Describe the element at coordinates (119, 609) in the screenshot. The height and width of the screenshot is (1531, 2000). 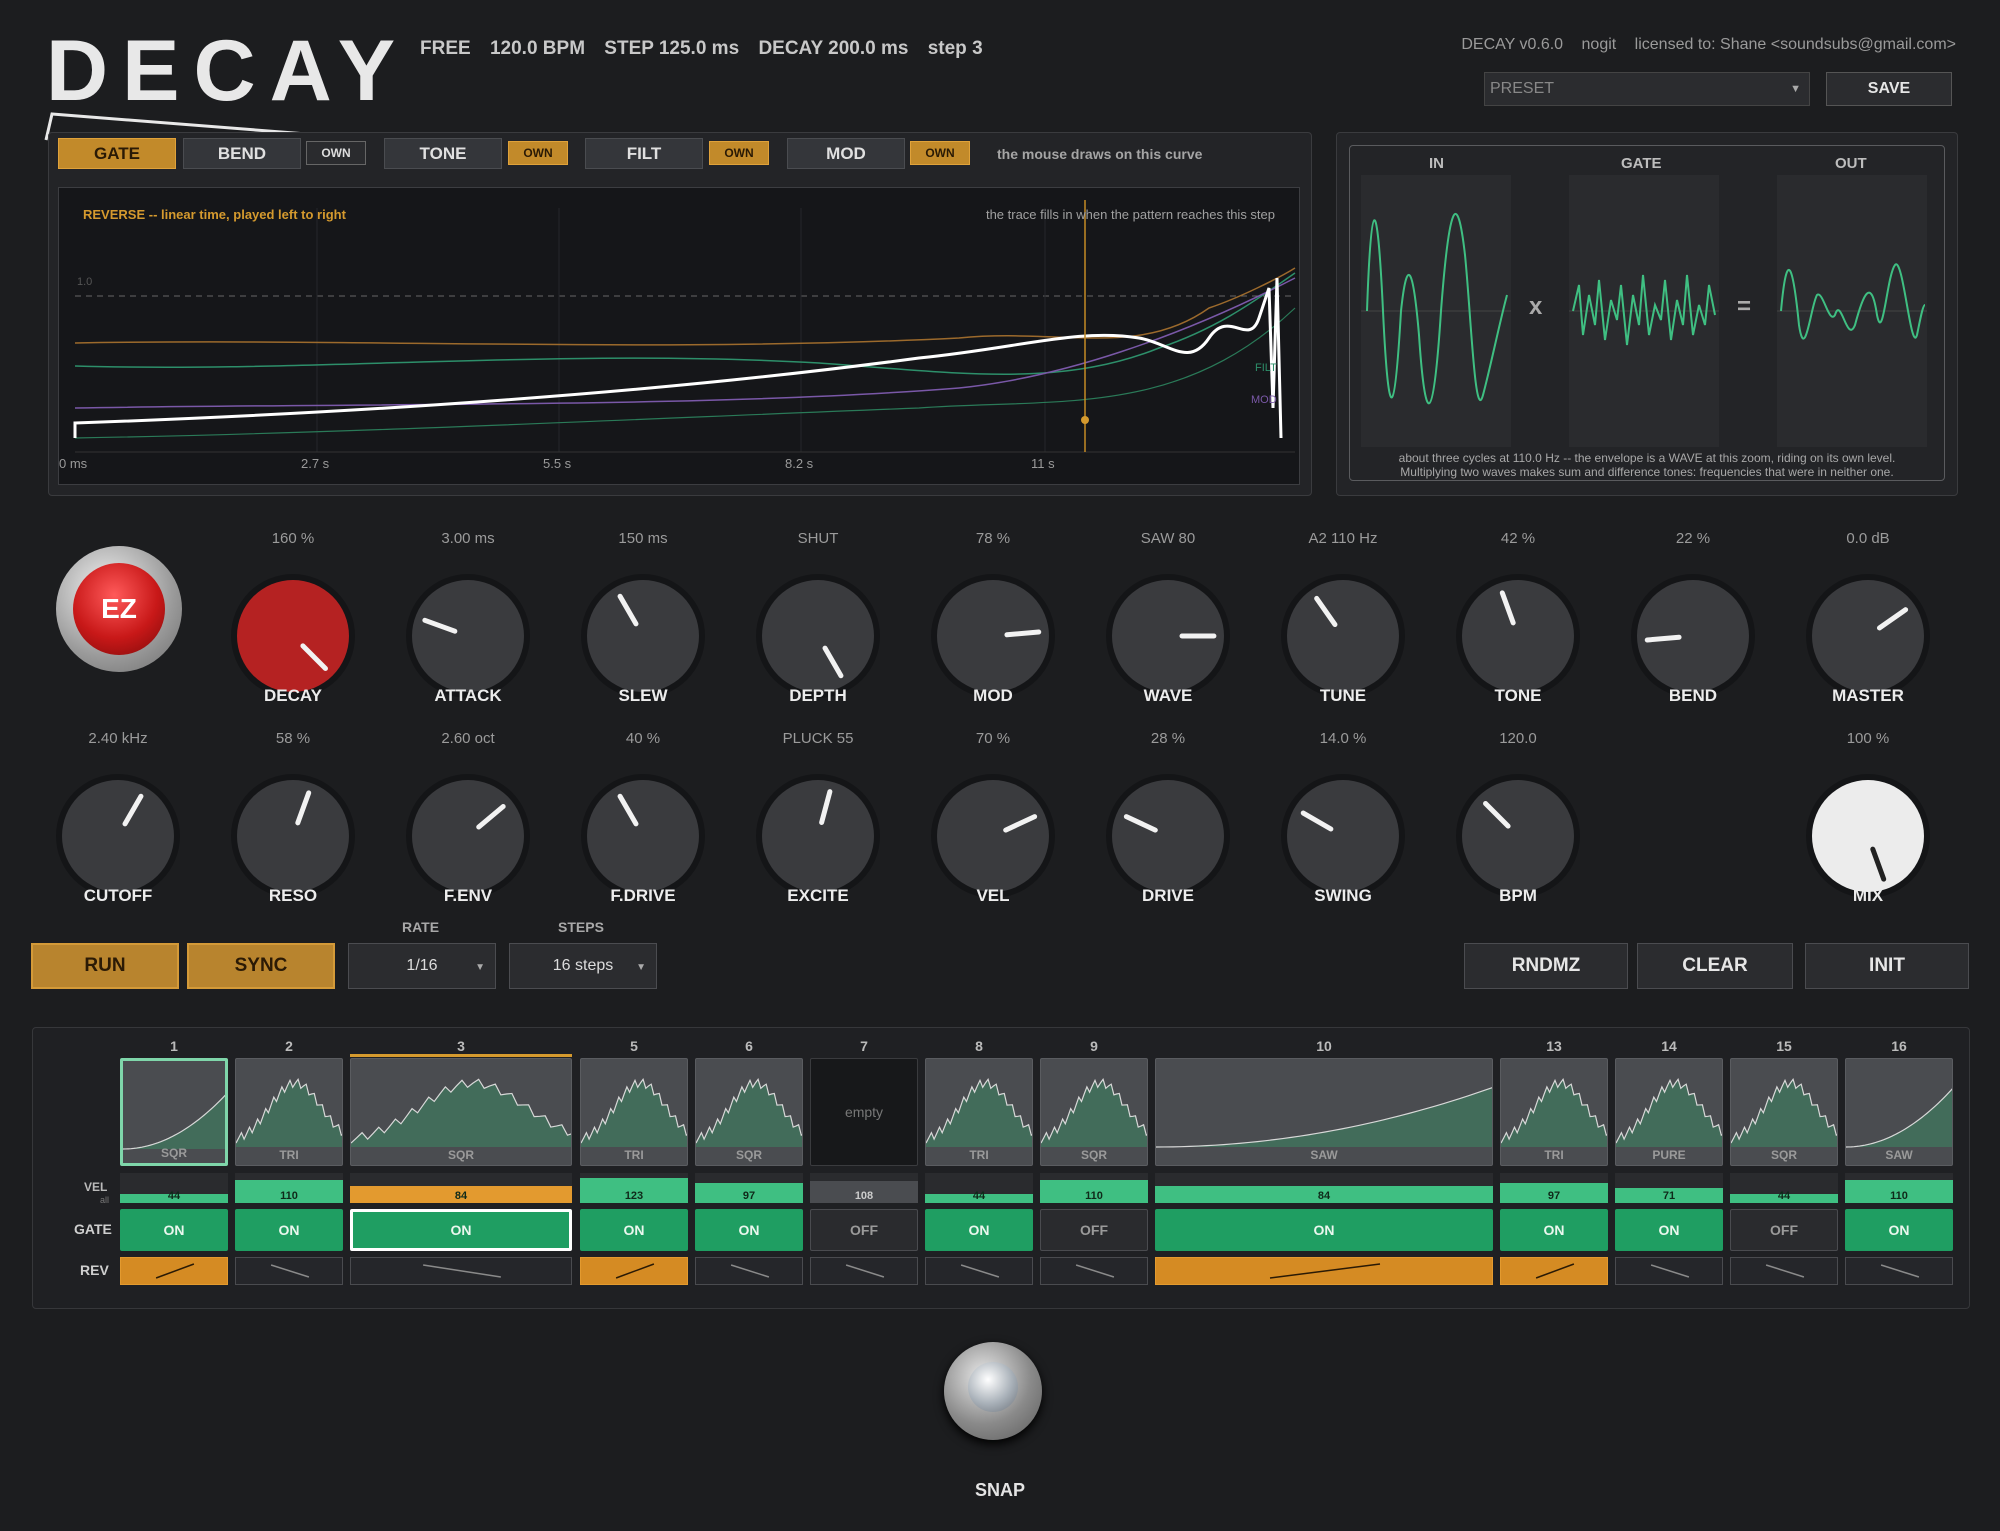
I see `ez-button: EZ` at that location.